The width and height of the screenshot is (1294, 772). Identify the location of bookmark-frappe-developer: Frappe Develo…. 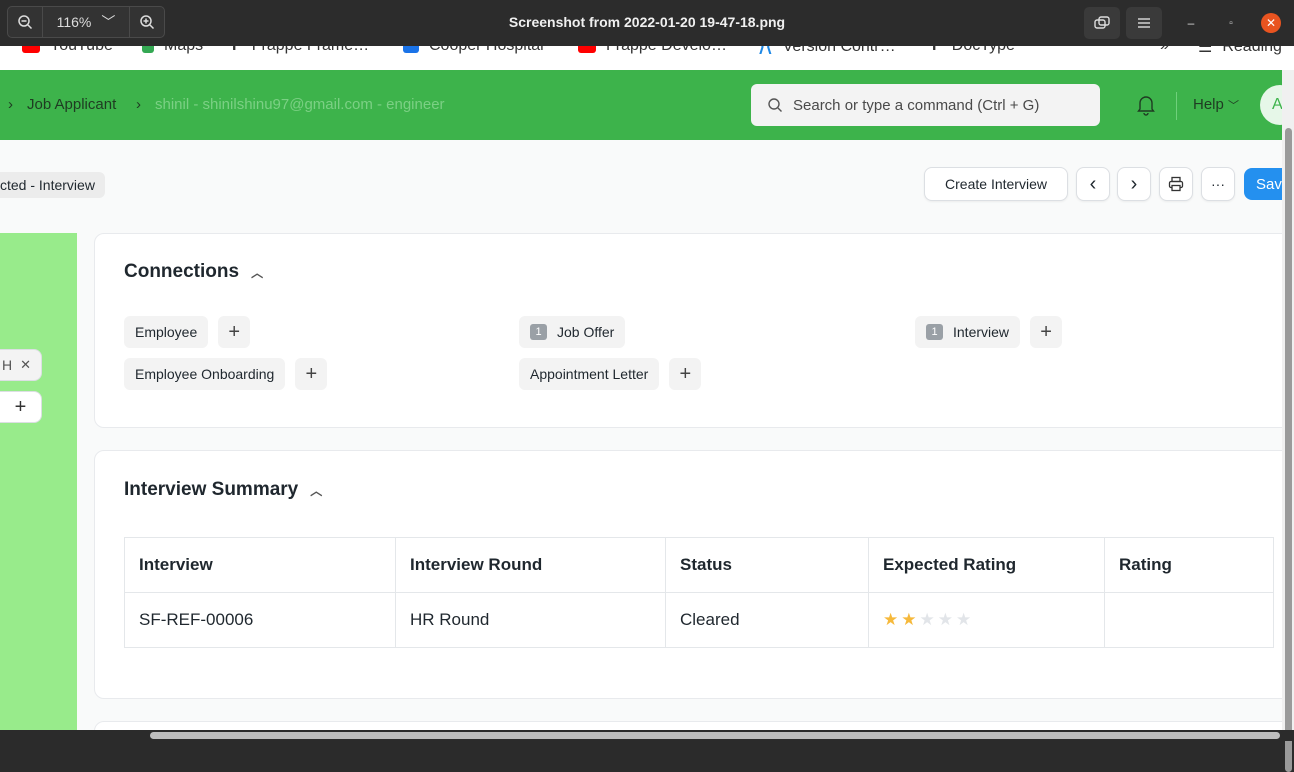
(652, 50).